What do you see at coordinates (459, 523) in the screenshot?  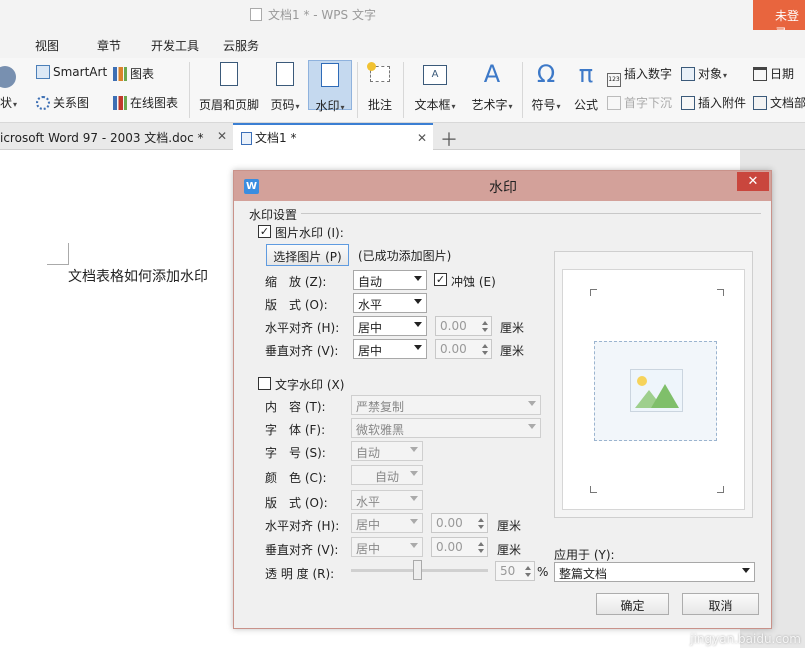 I see `text-h-offset-stepper: 0.00` at bounding box center [459, 523].